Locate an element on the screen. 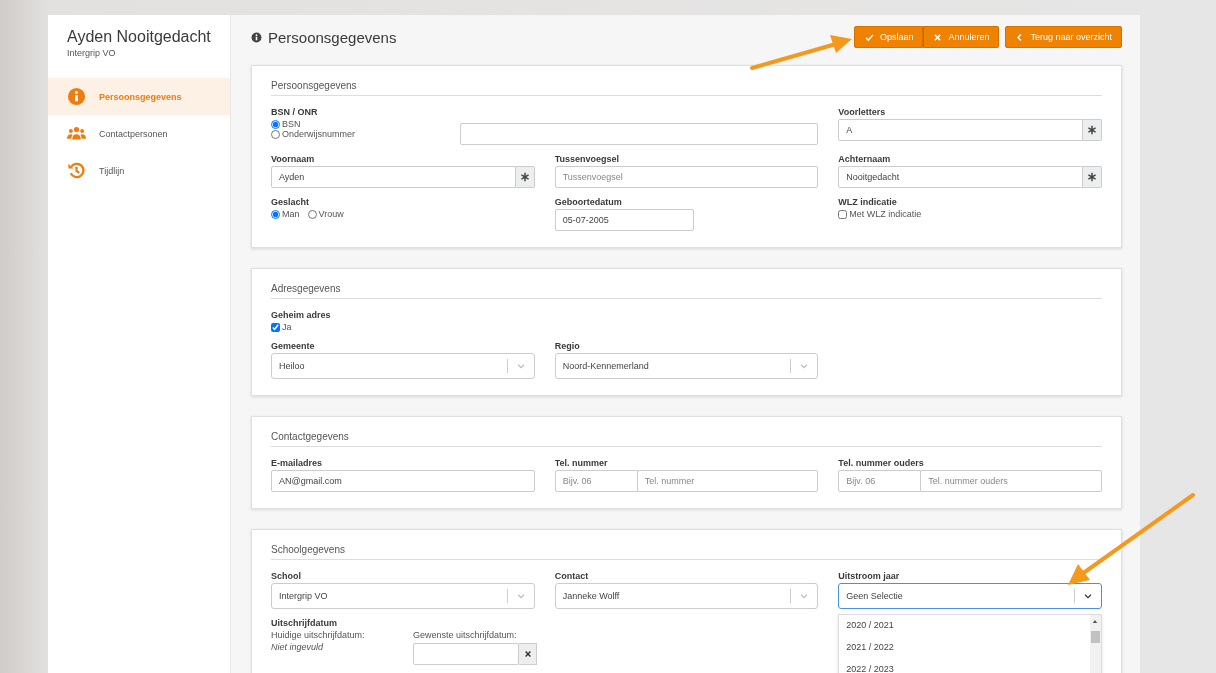 This screenshot has width=1216, height=673. input-field: Nooitgedacht is located at coordinates (960, 177).